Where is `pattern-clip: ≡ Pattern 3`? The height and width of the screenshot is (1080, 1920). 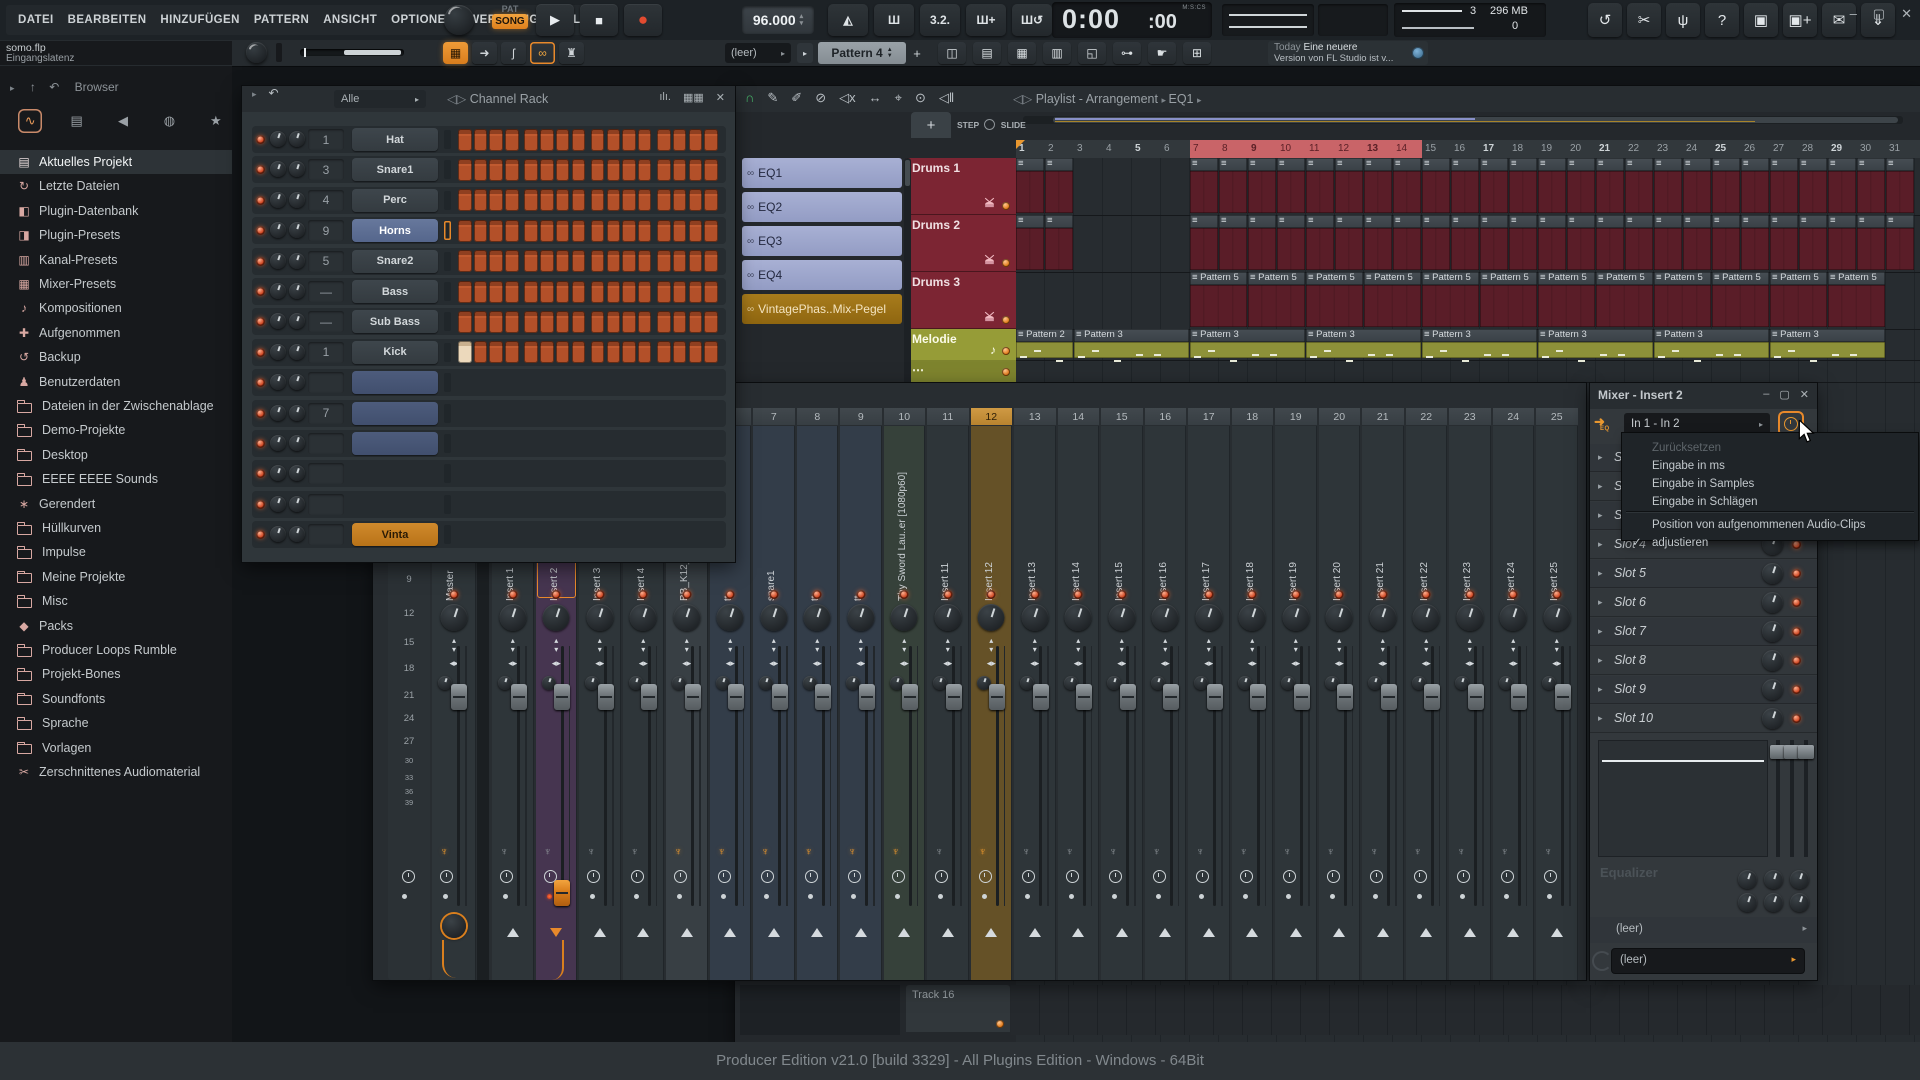
pattern-clip: ≡ Pattern 3 is located at coordinates (1711, 345).